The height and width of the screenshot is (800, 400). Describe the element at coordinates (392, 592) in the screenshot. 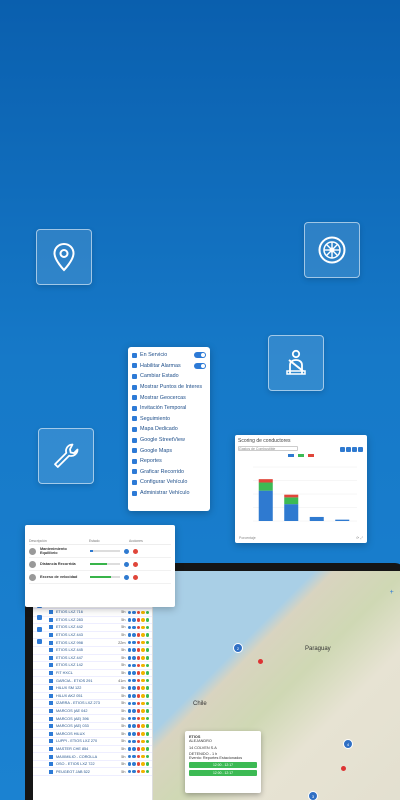

I see `zoom-in-button: +` at that location.